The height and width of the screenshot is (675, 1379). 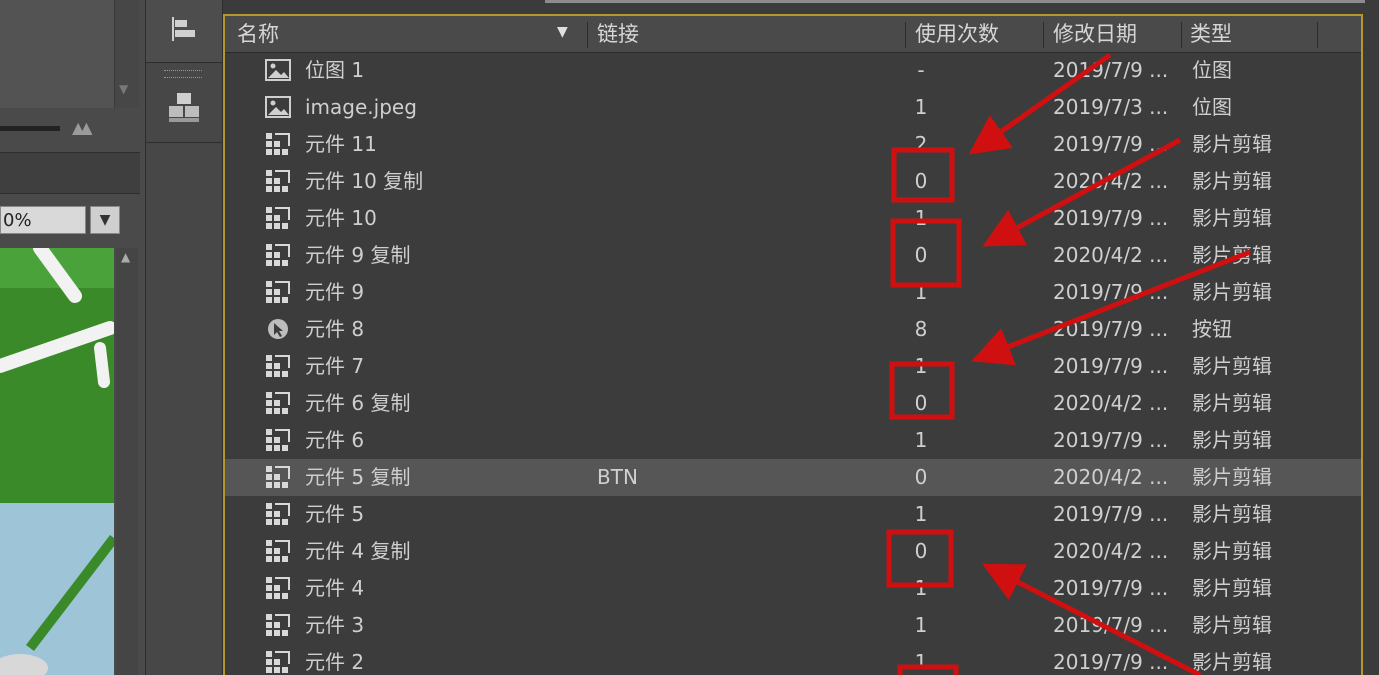 I want to click on chevron-down-icon: ▼, so click(x=105, y=220).